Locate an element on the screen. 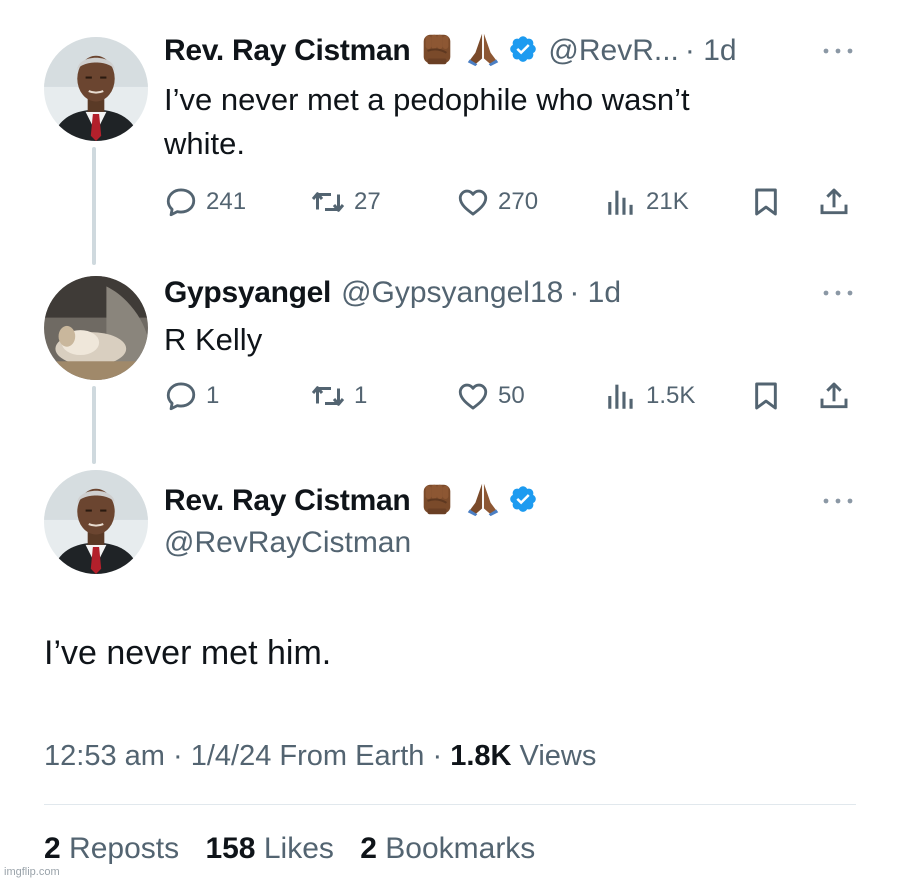 The width and height of the screenshot is (900, 883). views-count: 1.5K is located at coordinates (671, 395).